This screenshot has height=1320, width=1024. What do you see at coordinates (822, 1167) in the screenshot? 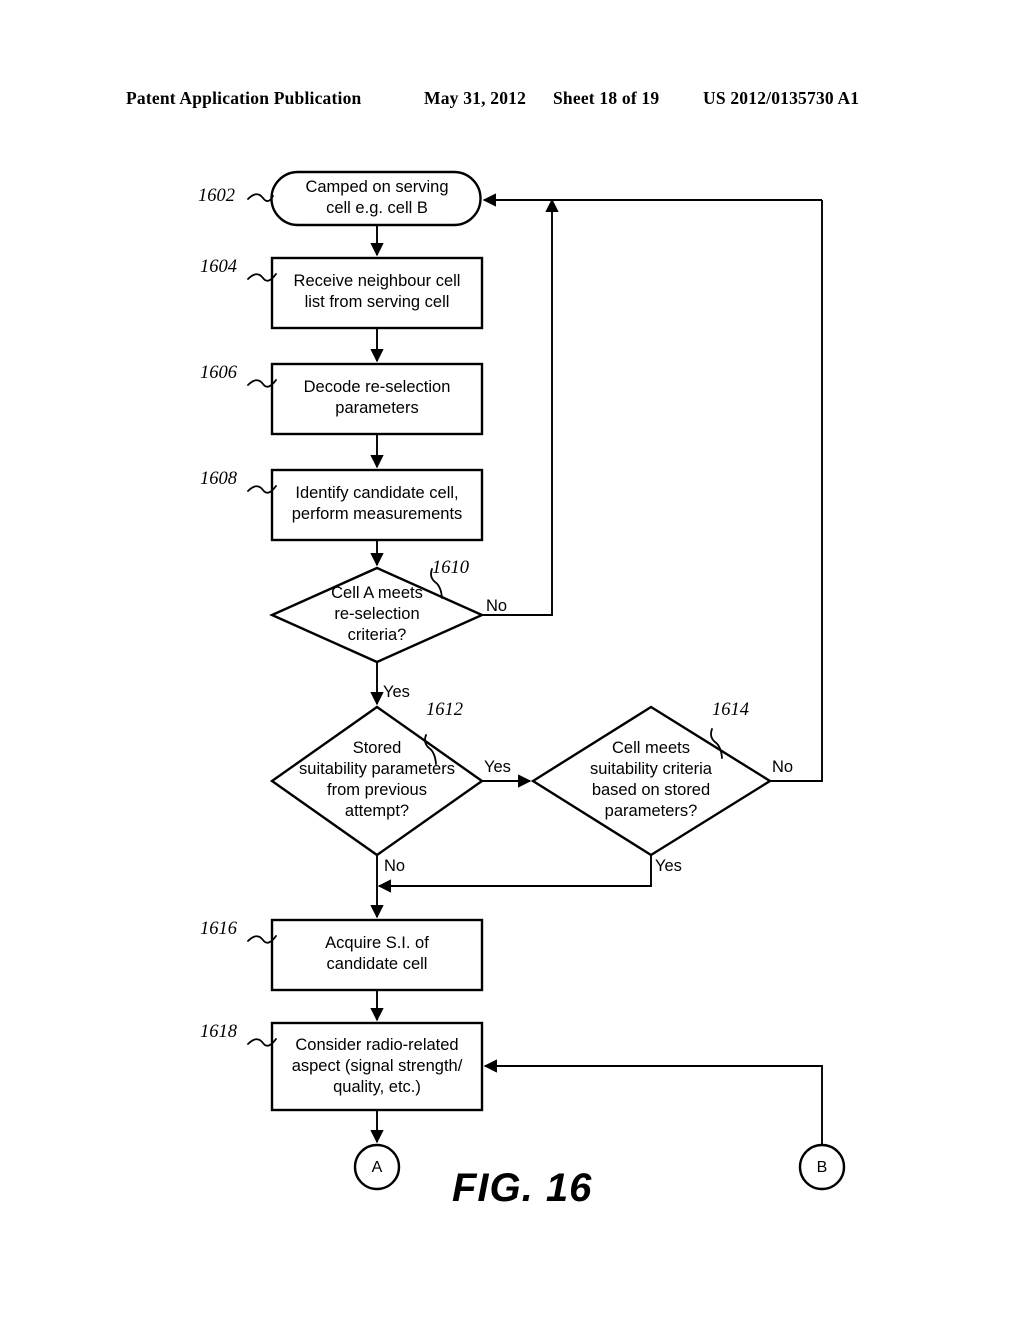
I see `connector-b-label: B` at bounding box center [822, 1167].